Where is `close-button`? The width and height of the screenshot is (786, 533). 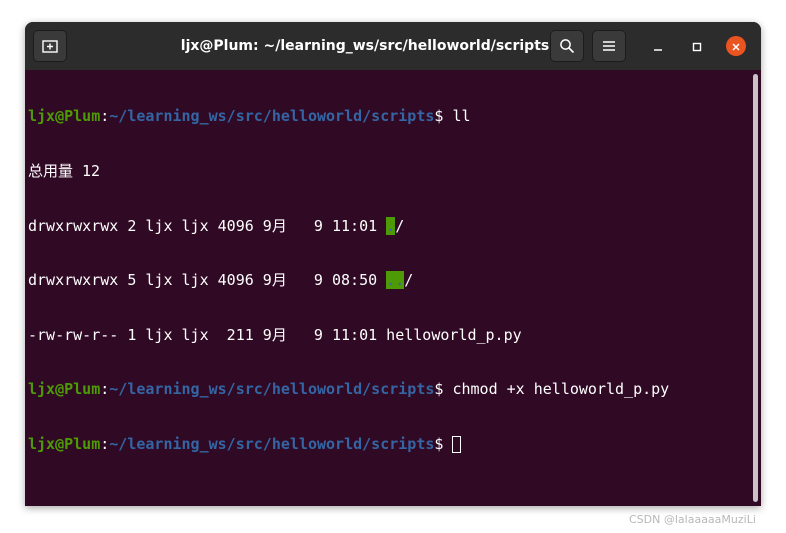 close-button is located at coordinates (736, 46).